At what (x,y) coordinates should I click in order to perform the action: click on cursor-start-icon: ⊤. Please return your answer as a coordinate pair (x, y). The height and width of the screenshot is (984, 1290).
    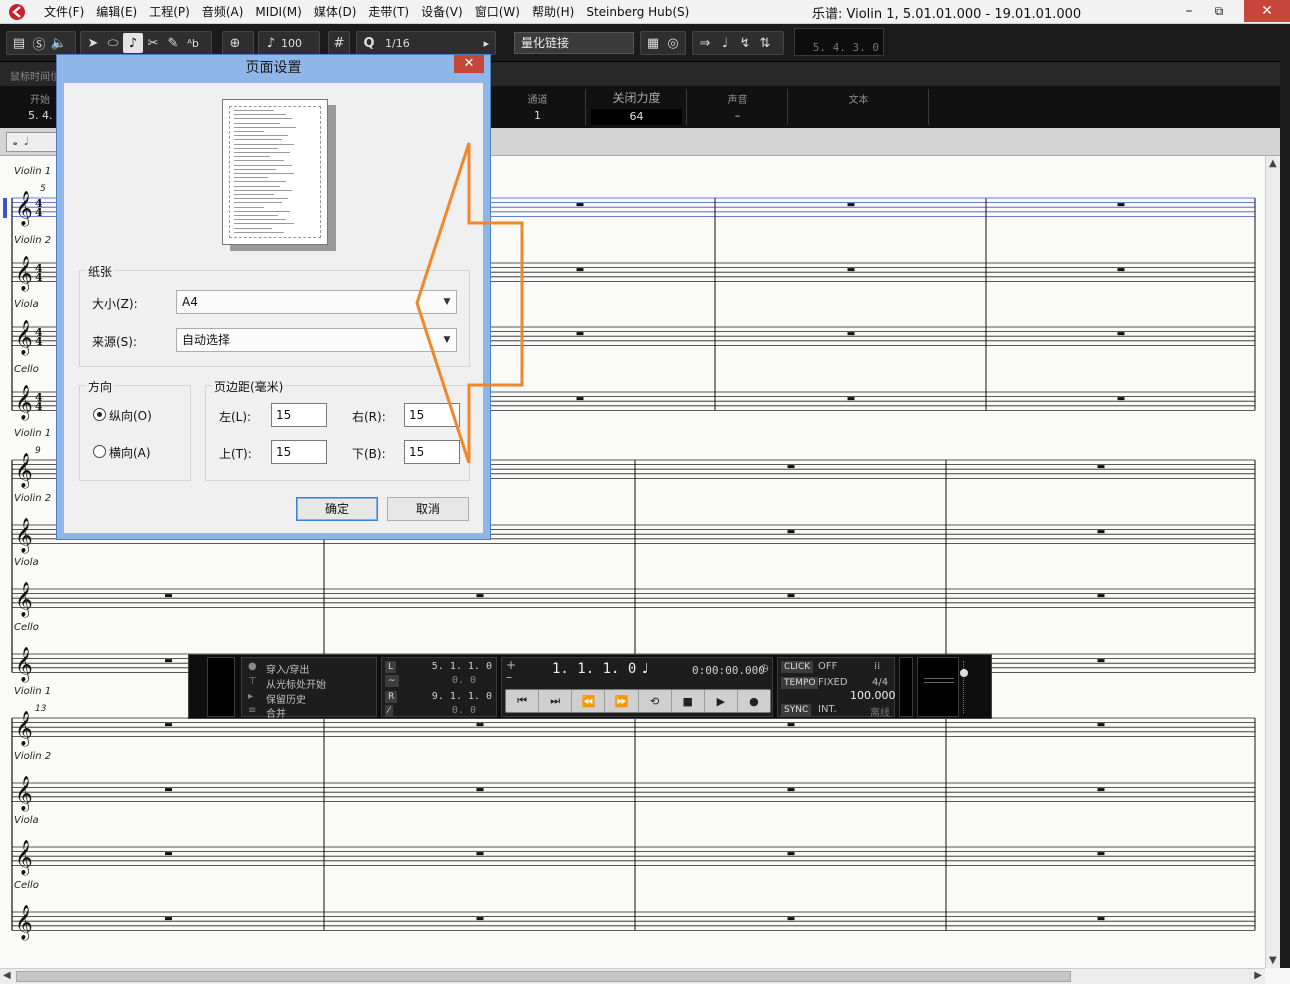
    Looking at the image, I should click on (252, 681).